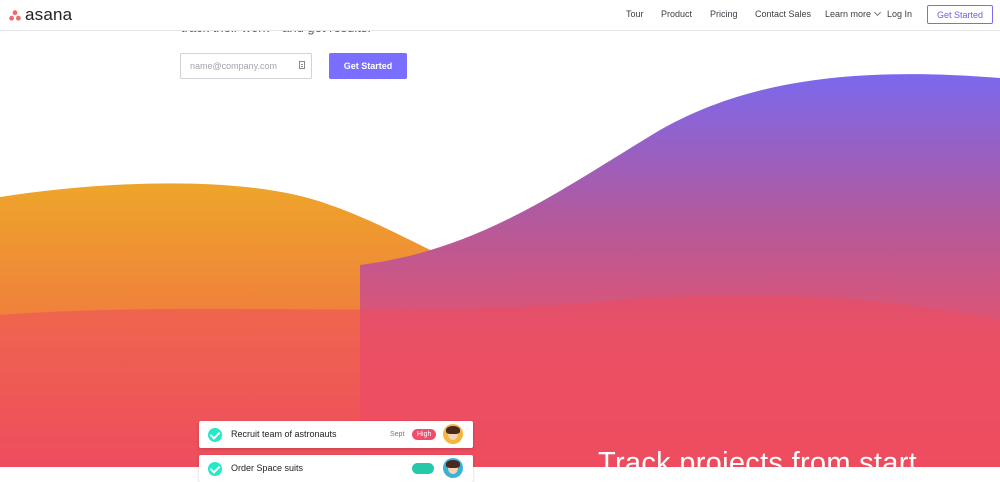 The width and height of the screenshot is (1000, 482). I want to click on nav-link-learn-more: Learn more, so click(853, 13).